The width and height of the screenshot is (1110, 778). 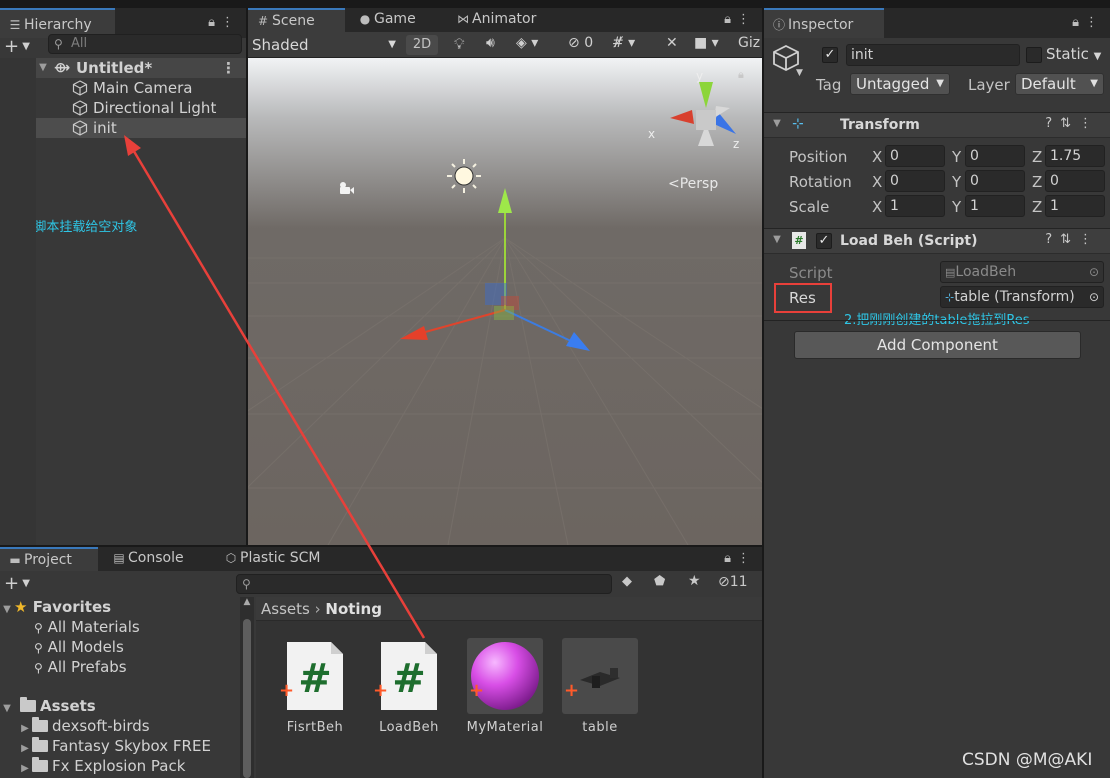 I want to click on hidden-packages-toggle: ⊘11, so click(x=733, y=582).